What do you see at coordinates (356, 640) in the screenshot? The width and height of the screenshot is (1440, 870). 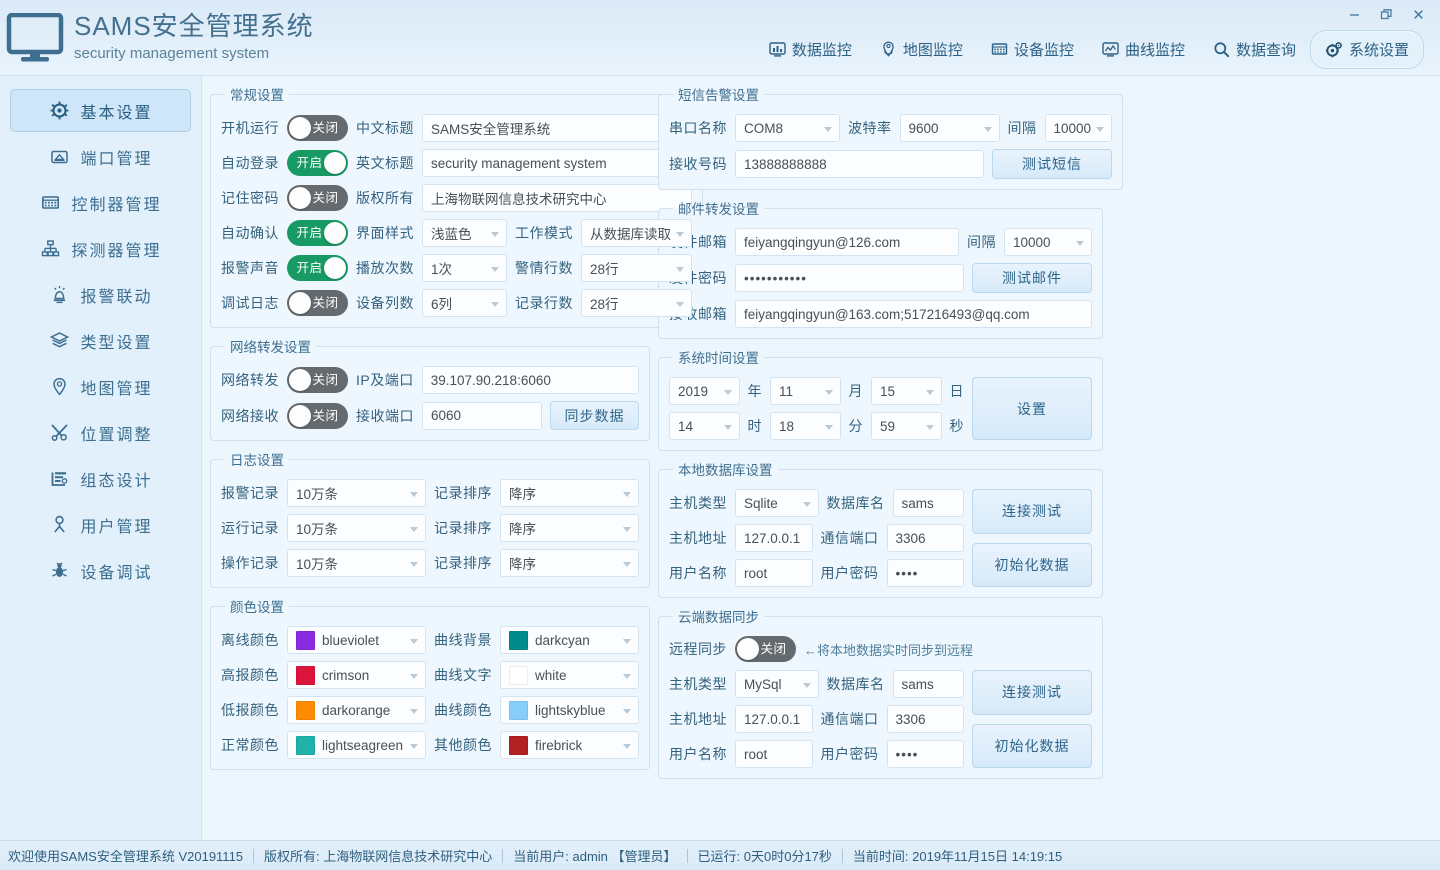 I see `select-offline-color: blueviolet` at bounding box center [356, 640].